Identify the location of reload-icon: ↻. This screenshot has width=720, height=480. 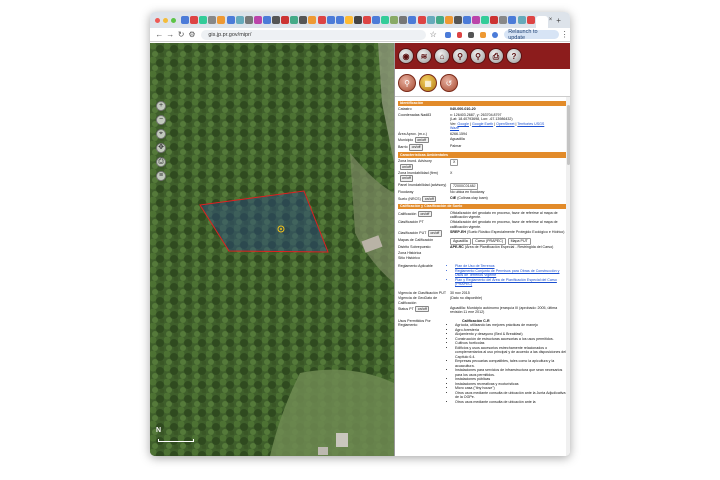
(181, 34).